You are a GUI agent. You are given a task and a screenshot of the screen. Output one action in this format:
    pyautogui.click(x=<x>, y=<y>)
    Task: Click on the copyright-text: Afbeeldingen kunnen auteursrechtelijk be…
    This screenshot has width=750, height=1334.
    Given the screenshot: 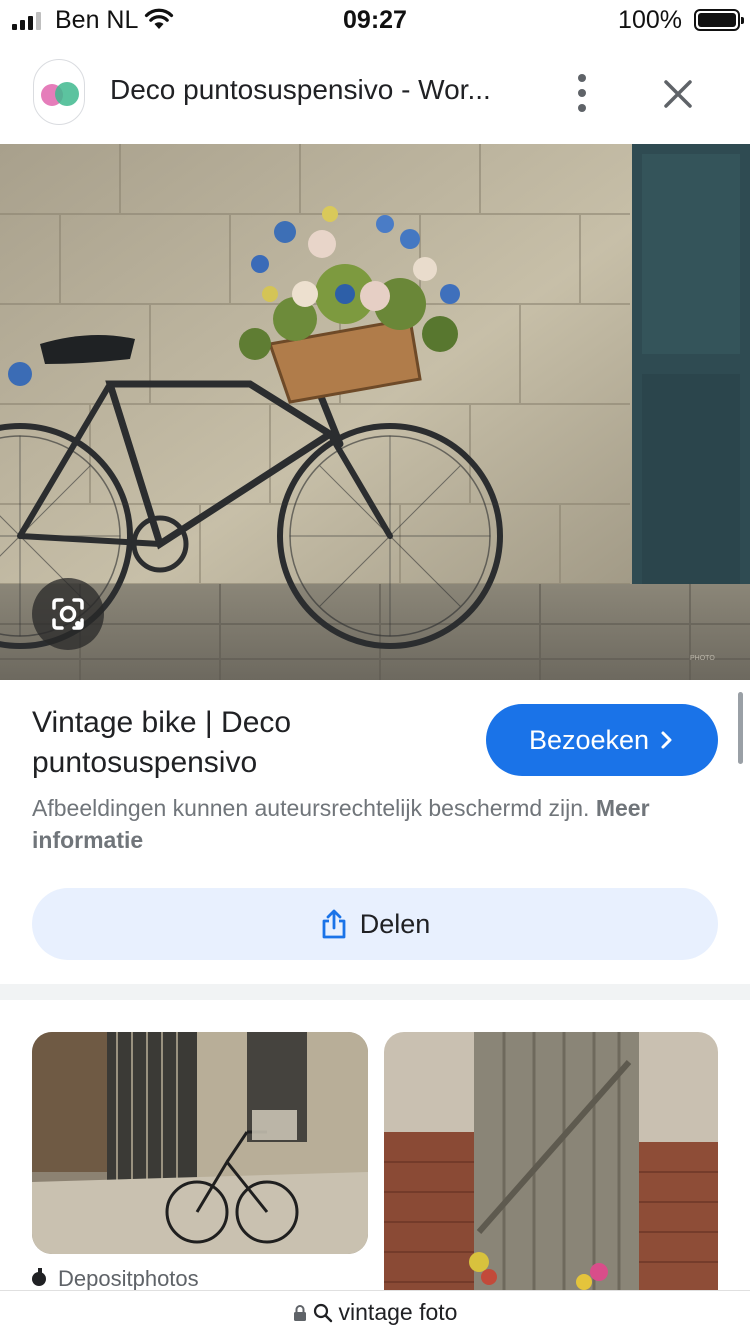 What is the action you would take?
    pyautogui.click(x=311, y=808)
    